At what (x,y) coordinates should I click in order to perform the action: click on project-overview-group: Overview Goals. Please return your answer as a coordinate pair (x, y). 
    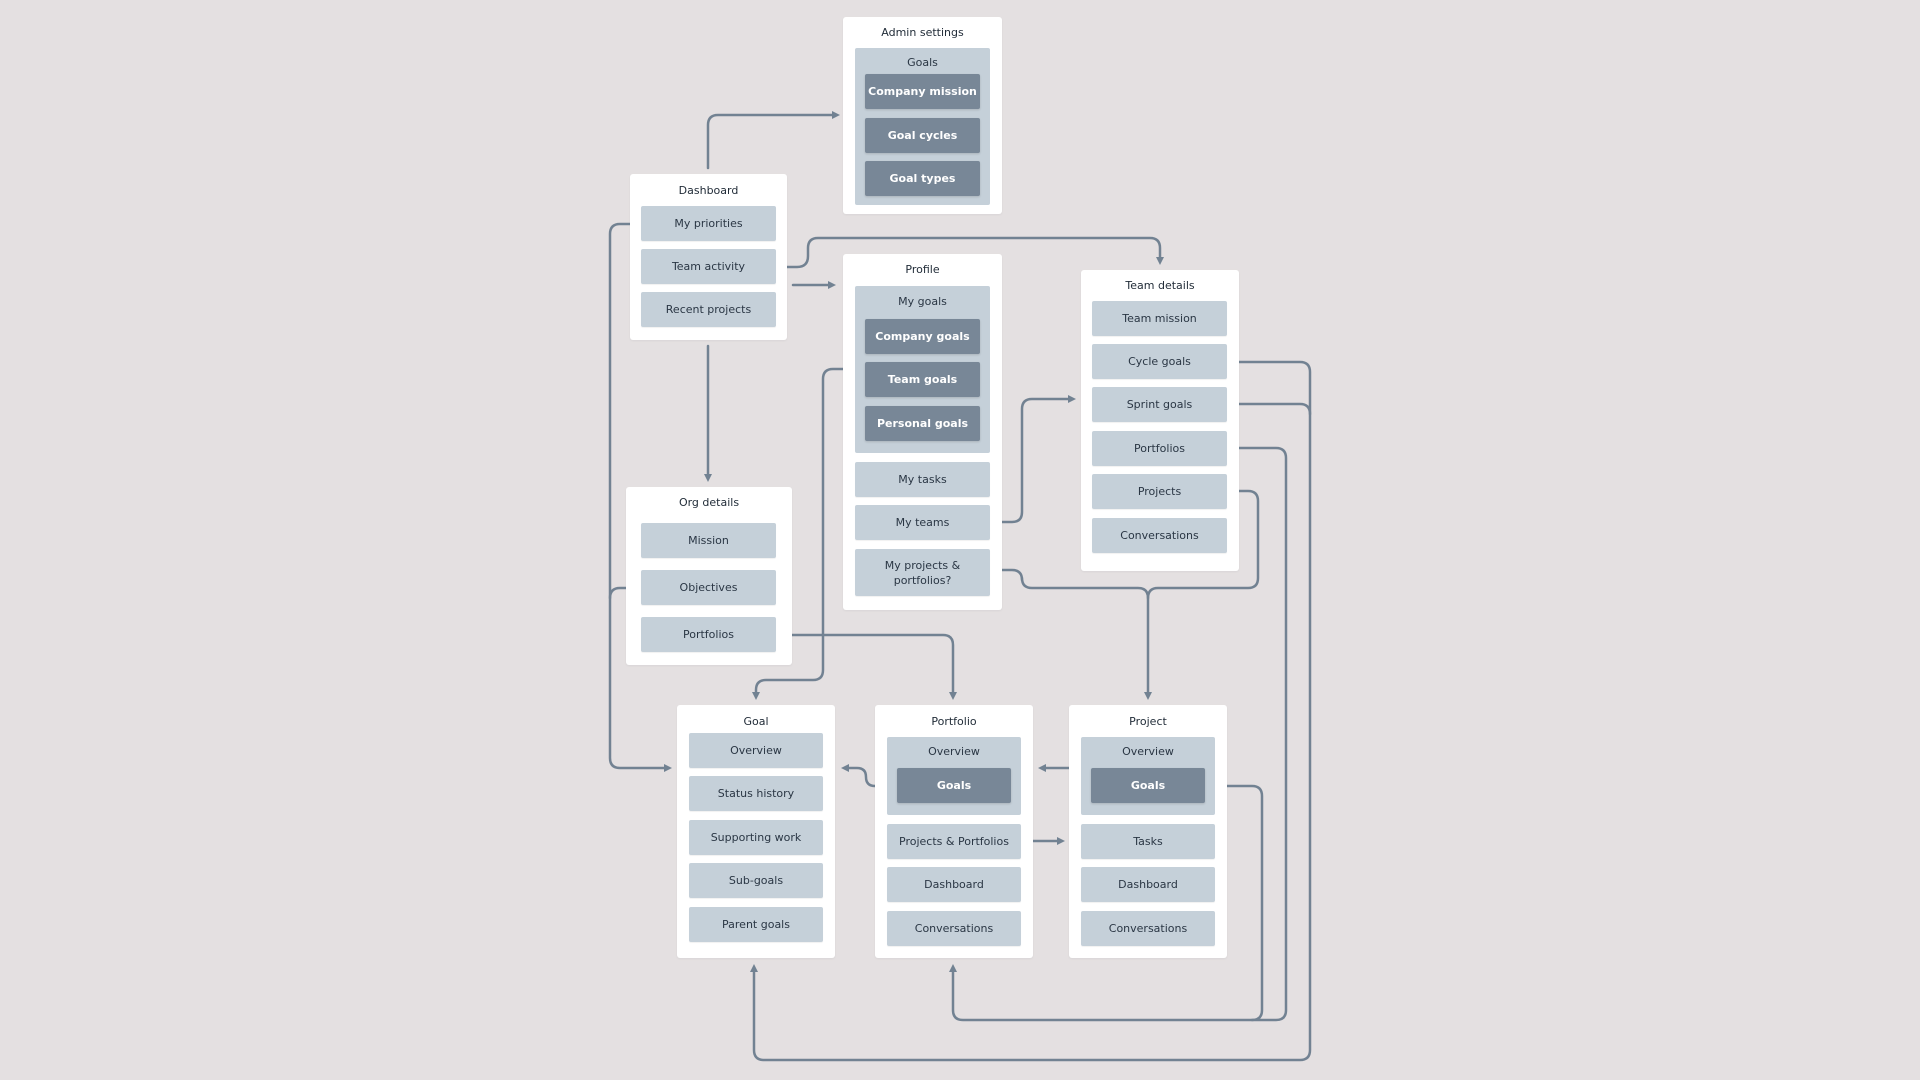
    Looking at the image, I should click on (1148, 776).